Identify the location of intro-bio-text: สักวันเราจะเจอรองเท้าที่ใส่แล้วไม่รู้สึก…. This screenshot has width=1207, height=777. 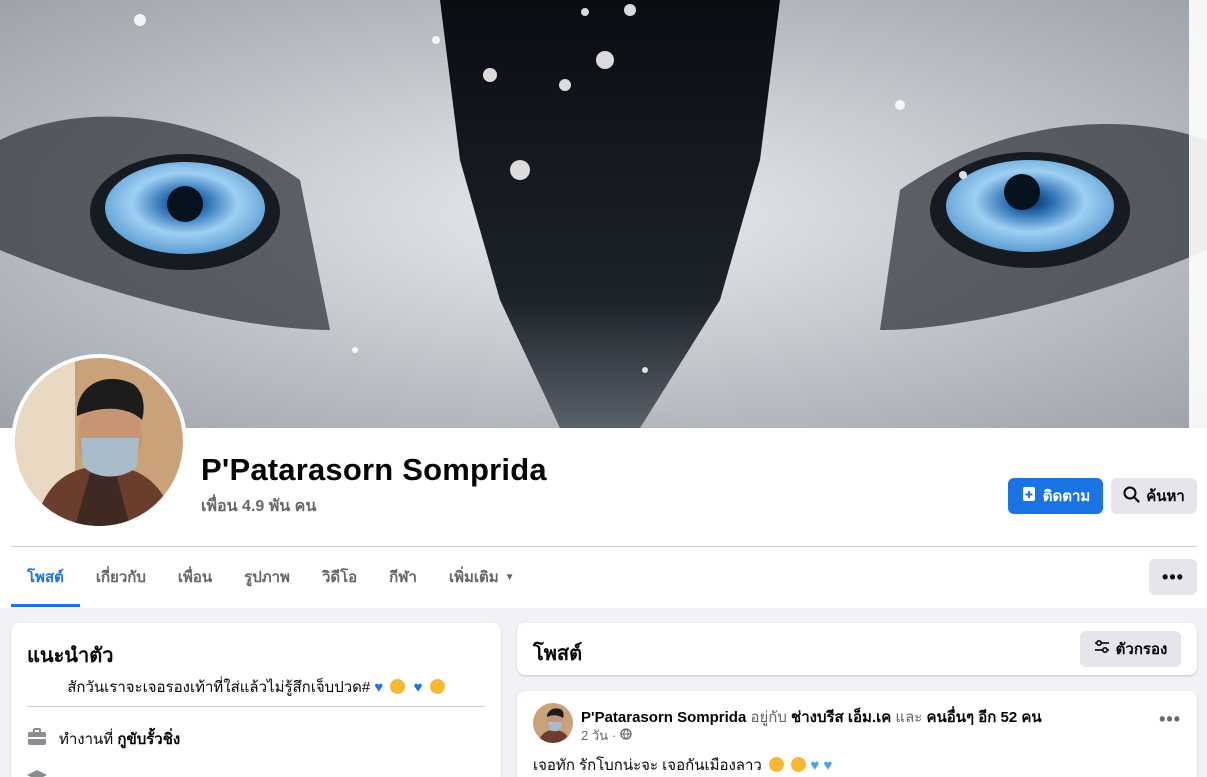
(219, 687).